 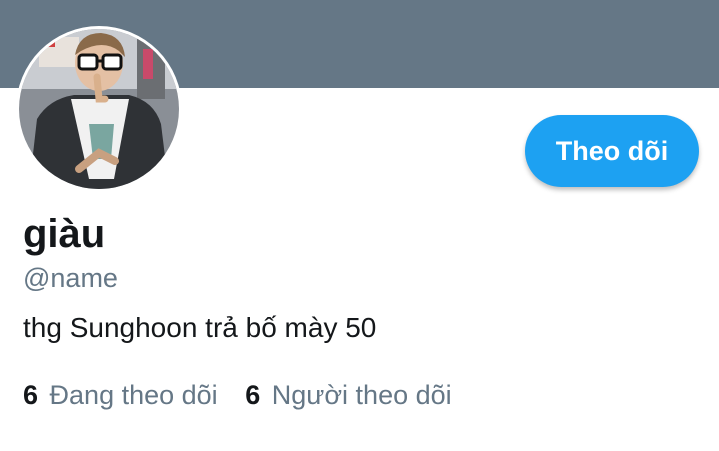 What do you see at coordinates (31, 395) in the screenshot?
I see `following-count: 6` at bounding box center [31, 395].